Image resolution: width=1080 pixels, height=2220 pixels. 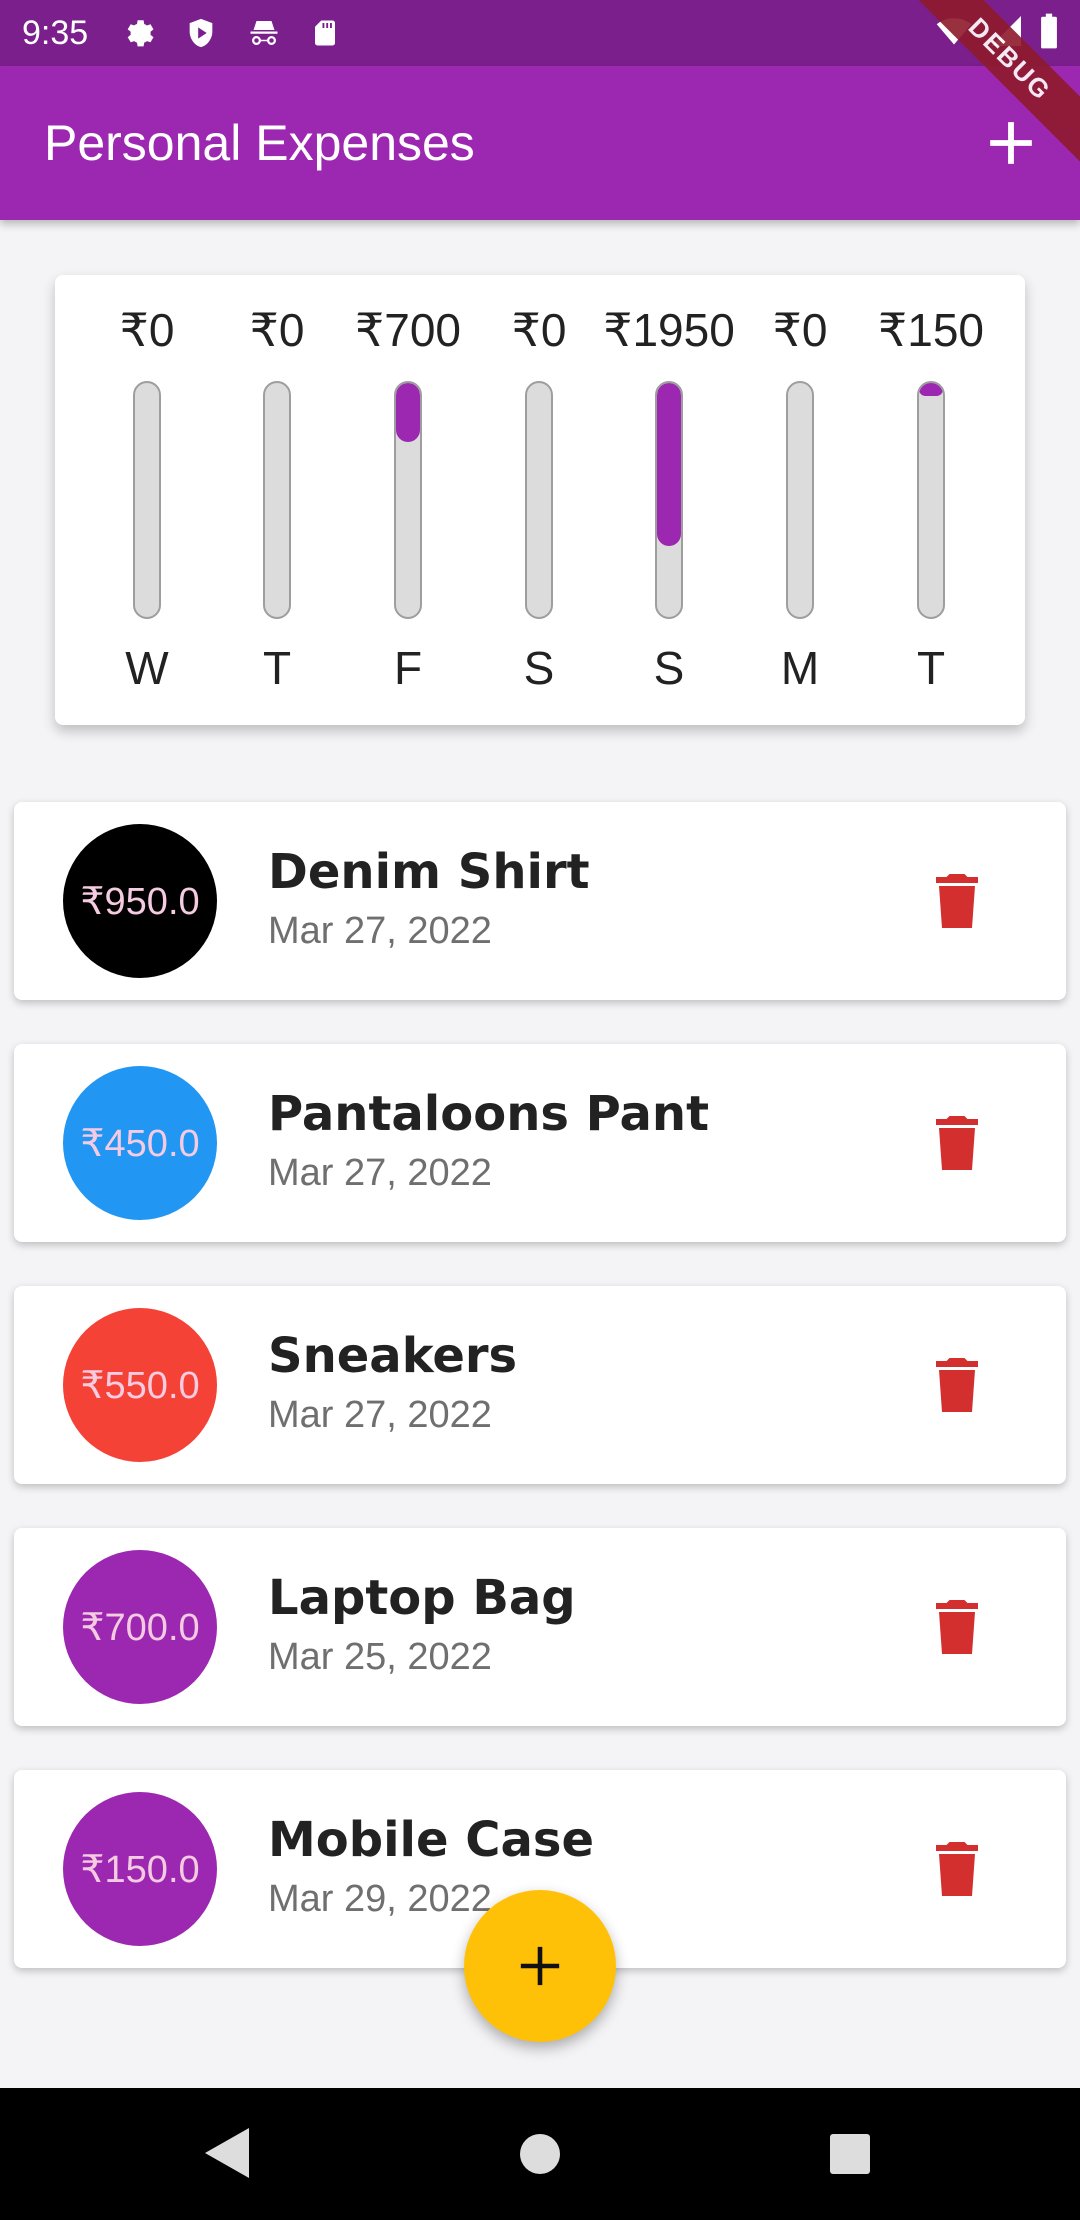 I want to click on chart-column: ₹150 T, so click(x=931, y=500).